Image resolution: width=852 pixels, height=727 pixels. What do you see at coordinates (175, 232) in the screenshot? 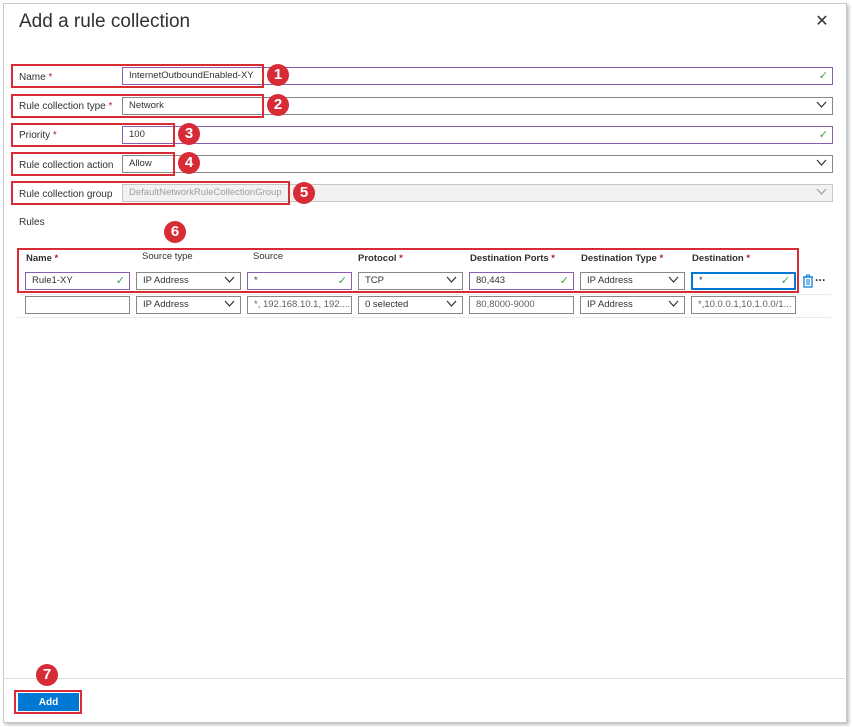
I see `step-badge: 6` at bounding box center [175, 232].